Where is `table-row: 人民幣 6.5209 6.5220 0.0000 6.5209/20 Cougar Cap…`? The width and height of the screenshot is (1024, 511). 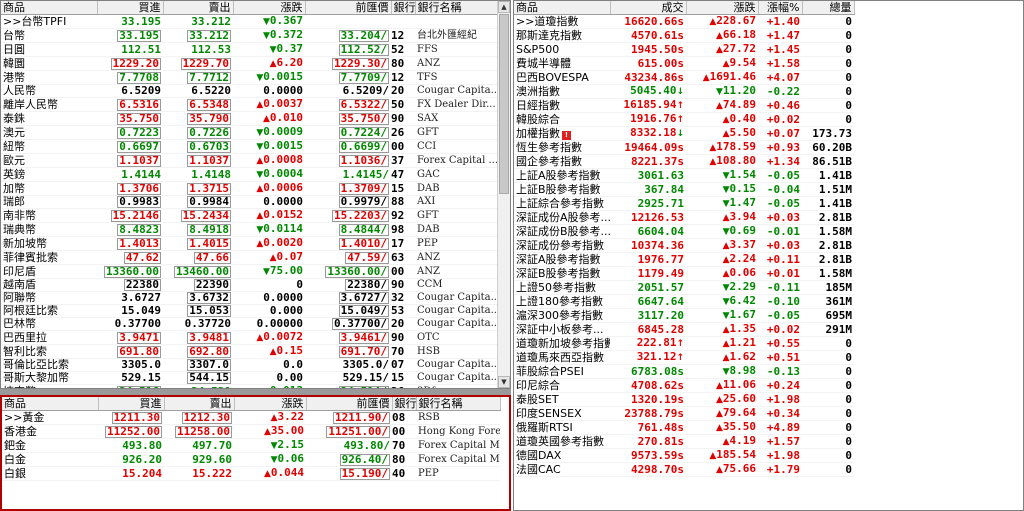
table-row: 人民幣 6.5209 6.5220 0.0000 6.5209/20 Cougar Cap… is located at coordinates (250, 91).